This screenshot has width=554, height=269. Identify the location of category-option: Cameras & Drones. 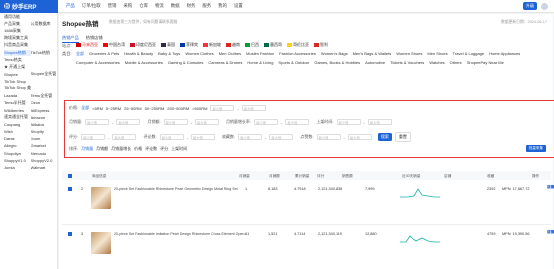
(225, 62).